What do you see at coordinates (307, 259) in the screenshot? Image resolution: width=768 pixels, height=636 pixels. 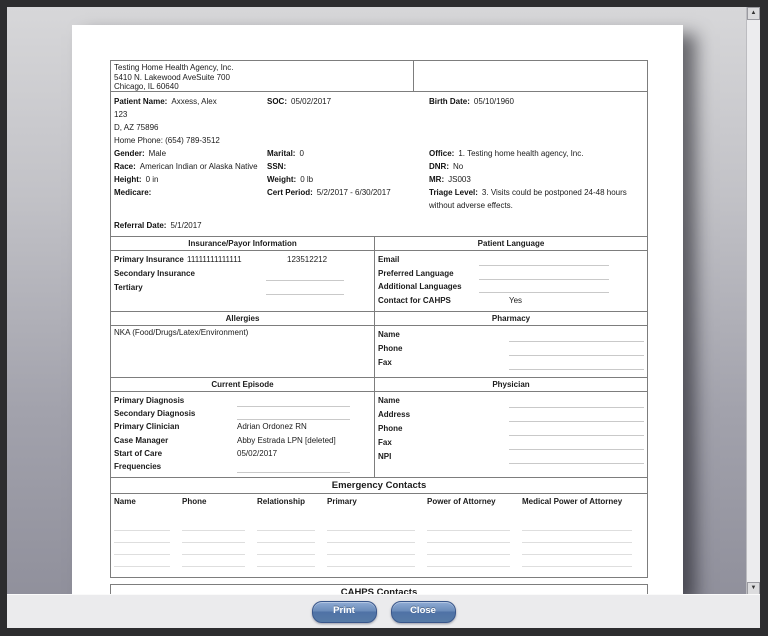 I see `primary-insurance-number: 123512212` at bounding box center [307, 259].